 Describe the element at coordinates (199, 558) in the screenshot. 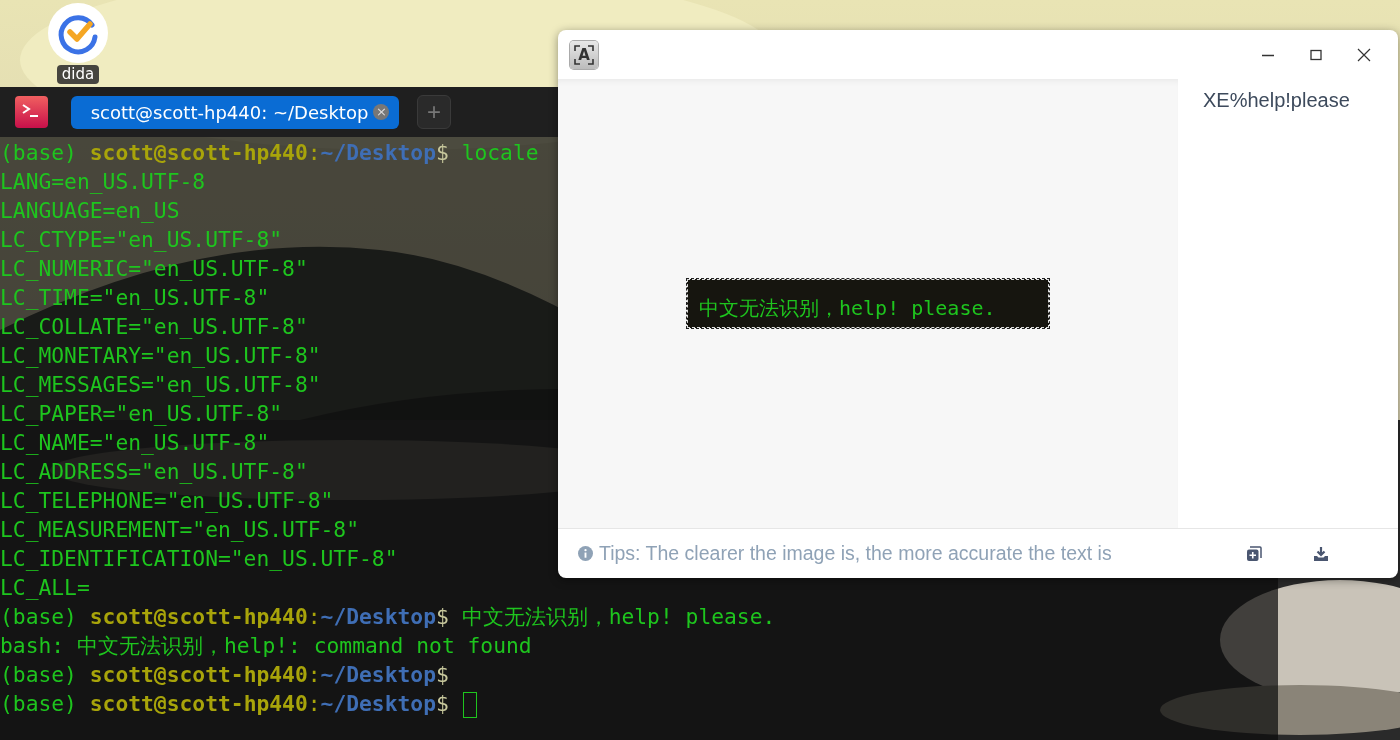

I see `output-line: LC_IDENTIFICATION="en_US.UTF-8"` at that location.